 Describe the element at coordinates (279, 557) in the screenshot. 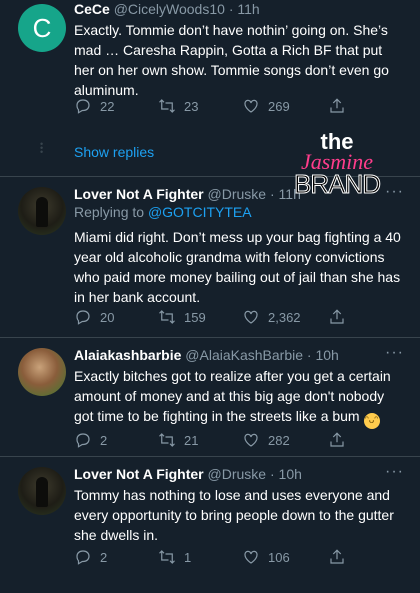

I see `like-count: 106` at that location.